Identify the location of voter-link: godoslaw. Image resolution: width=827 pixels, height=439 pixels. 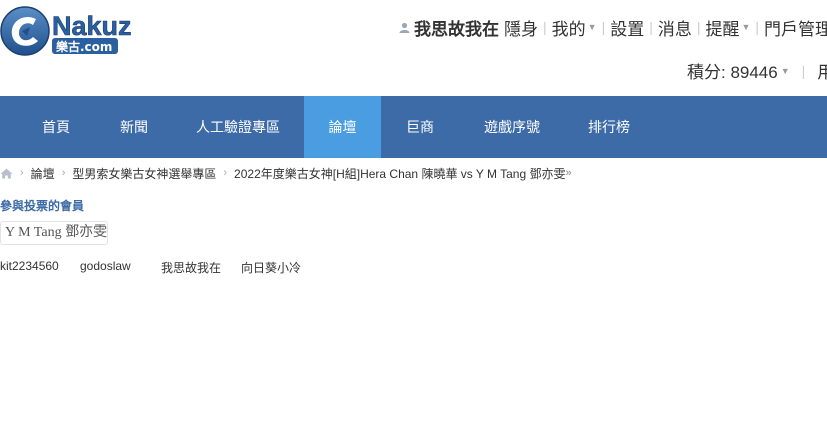
(105, 266).